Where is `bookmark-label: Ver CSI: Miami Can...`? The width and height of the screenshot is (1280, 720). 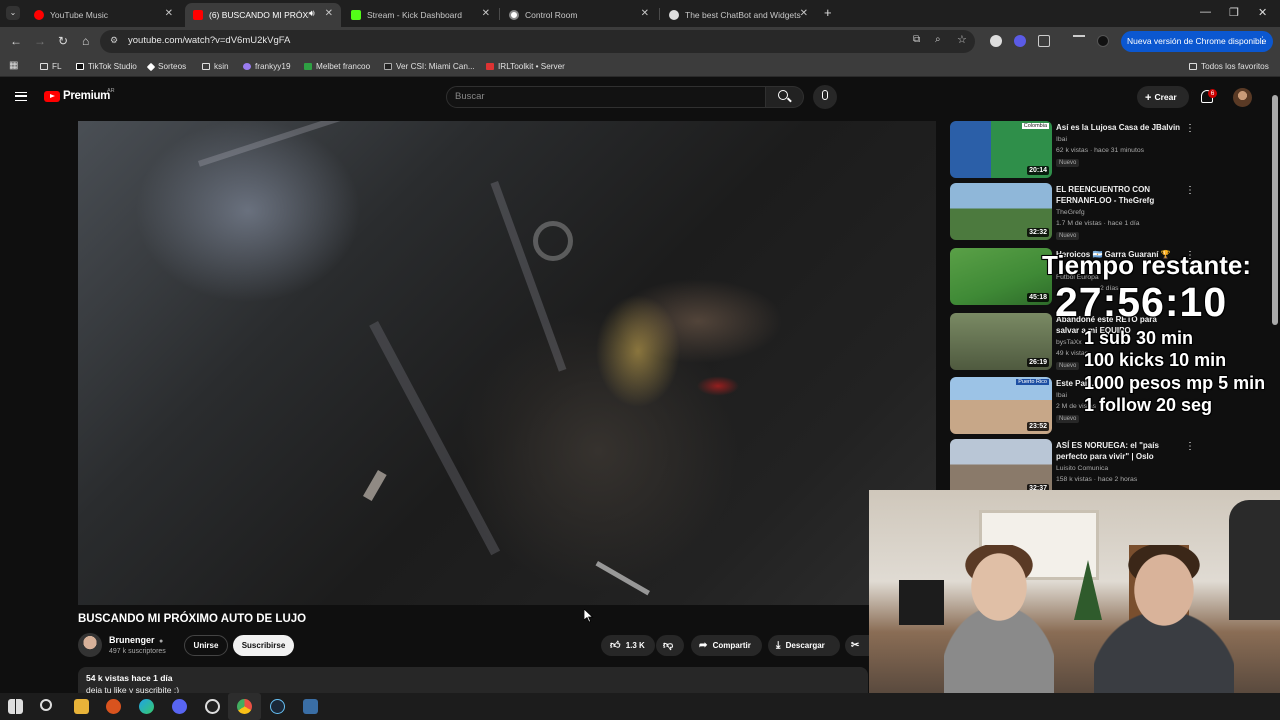
bookmark-label: Ver CSI: Miami Can... is located at coordinates (435, 66).